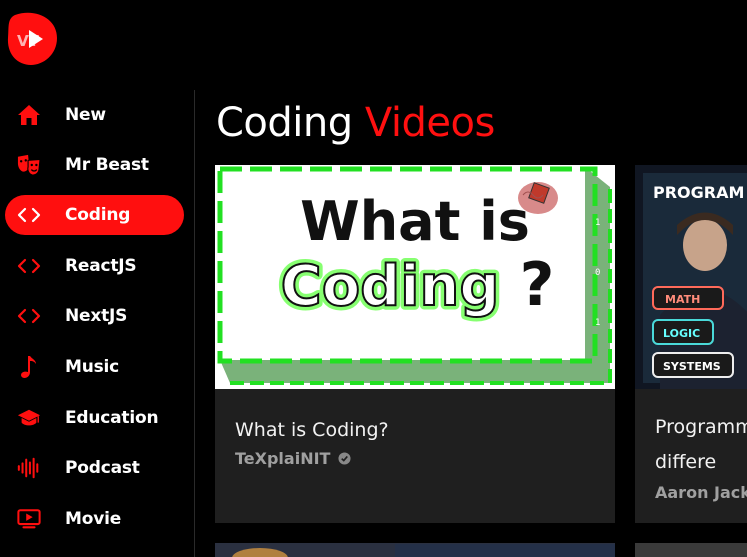  I want to click on sidebar-item-label: Movie, so click(93, 519).